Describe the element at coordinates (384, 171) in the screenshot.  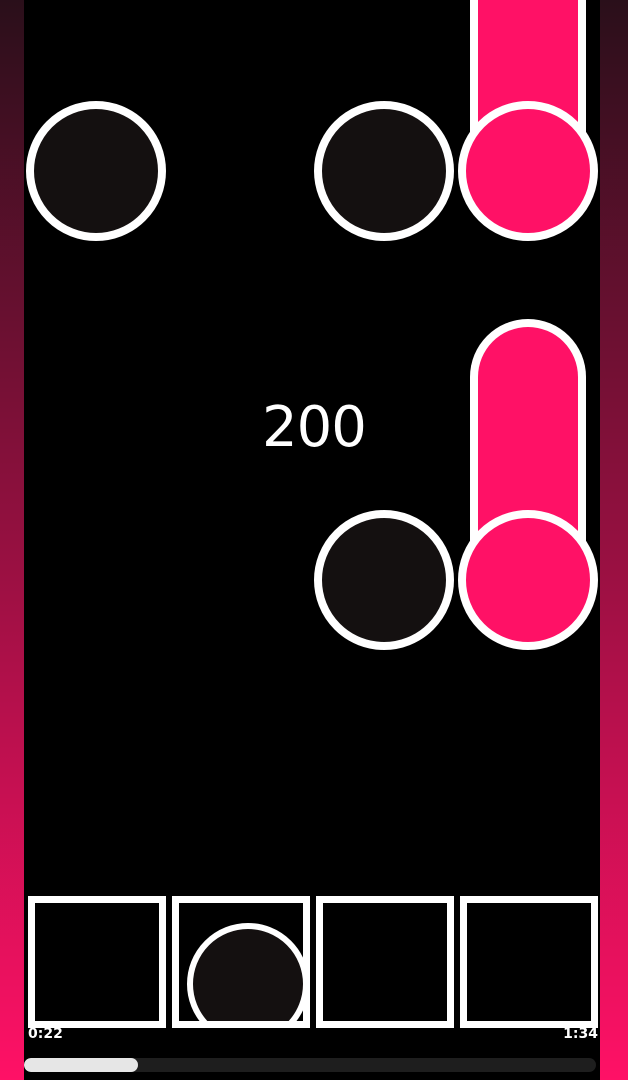
I see `note-lane-3-top` at that location.